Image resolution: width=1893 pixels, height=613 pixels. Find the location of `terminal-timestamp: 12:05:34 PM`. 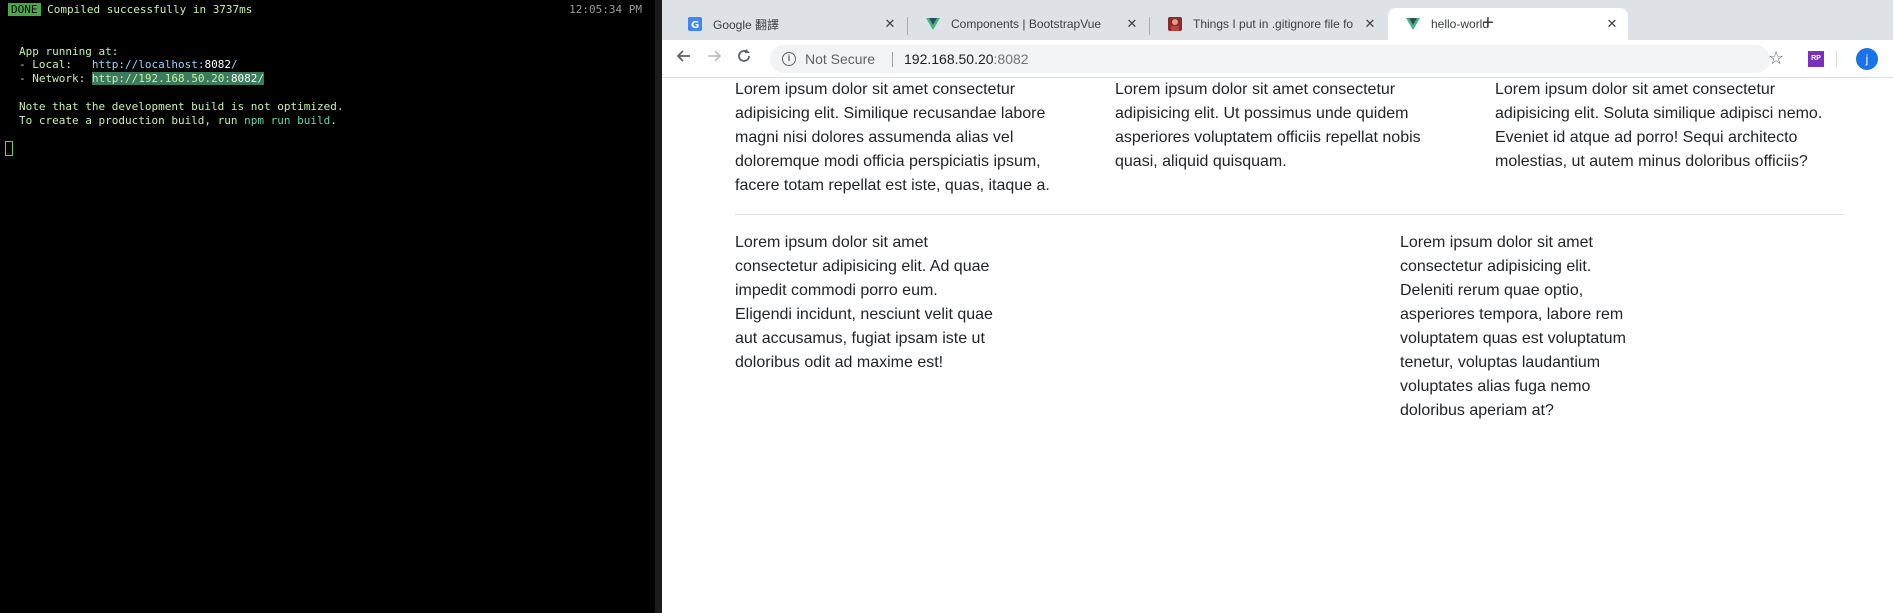

terminal-timestamp: 12:05:34 PM is located at coordinates (605, 9).